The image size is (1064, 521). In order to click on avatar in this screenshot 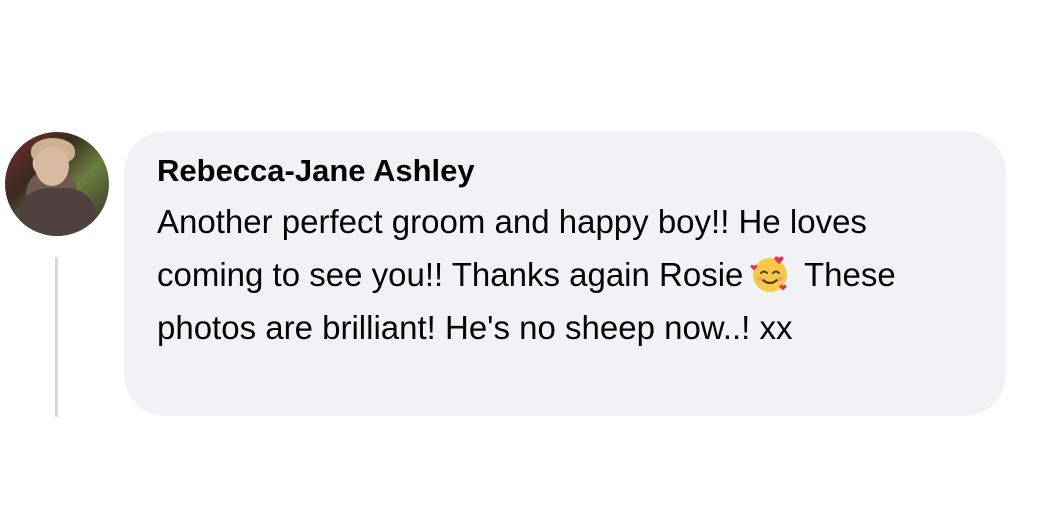, I will do `click(57, 184)`.